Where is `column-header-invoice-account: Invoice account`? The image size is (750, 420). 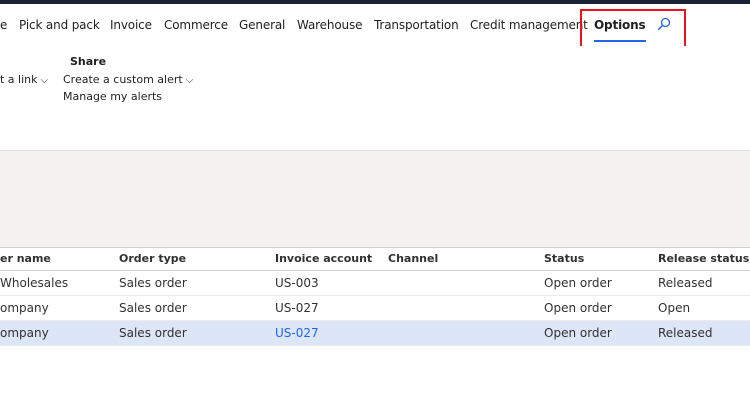
column-header-invoice-account: Invoice account is located at coordinates (323, 258).